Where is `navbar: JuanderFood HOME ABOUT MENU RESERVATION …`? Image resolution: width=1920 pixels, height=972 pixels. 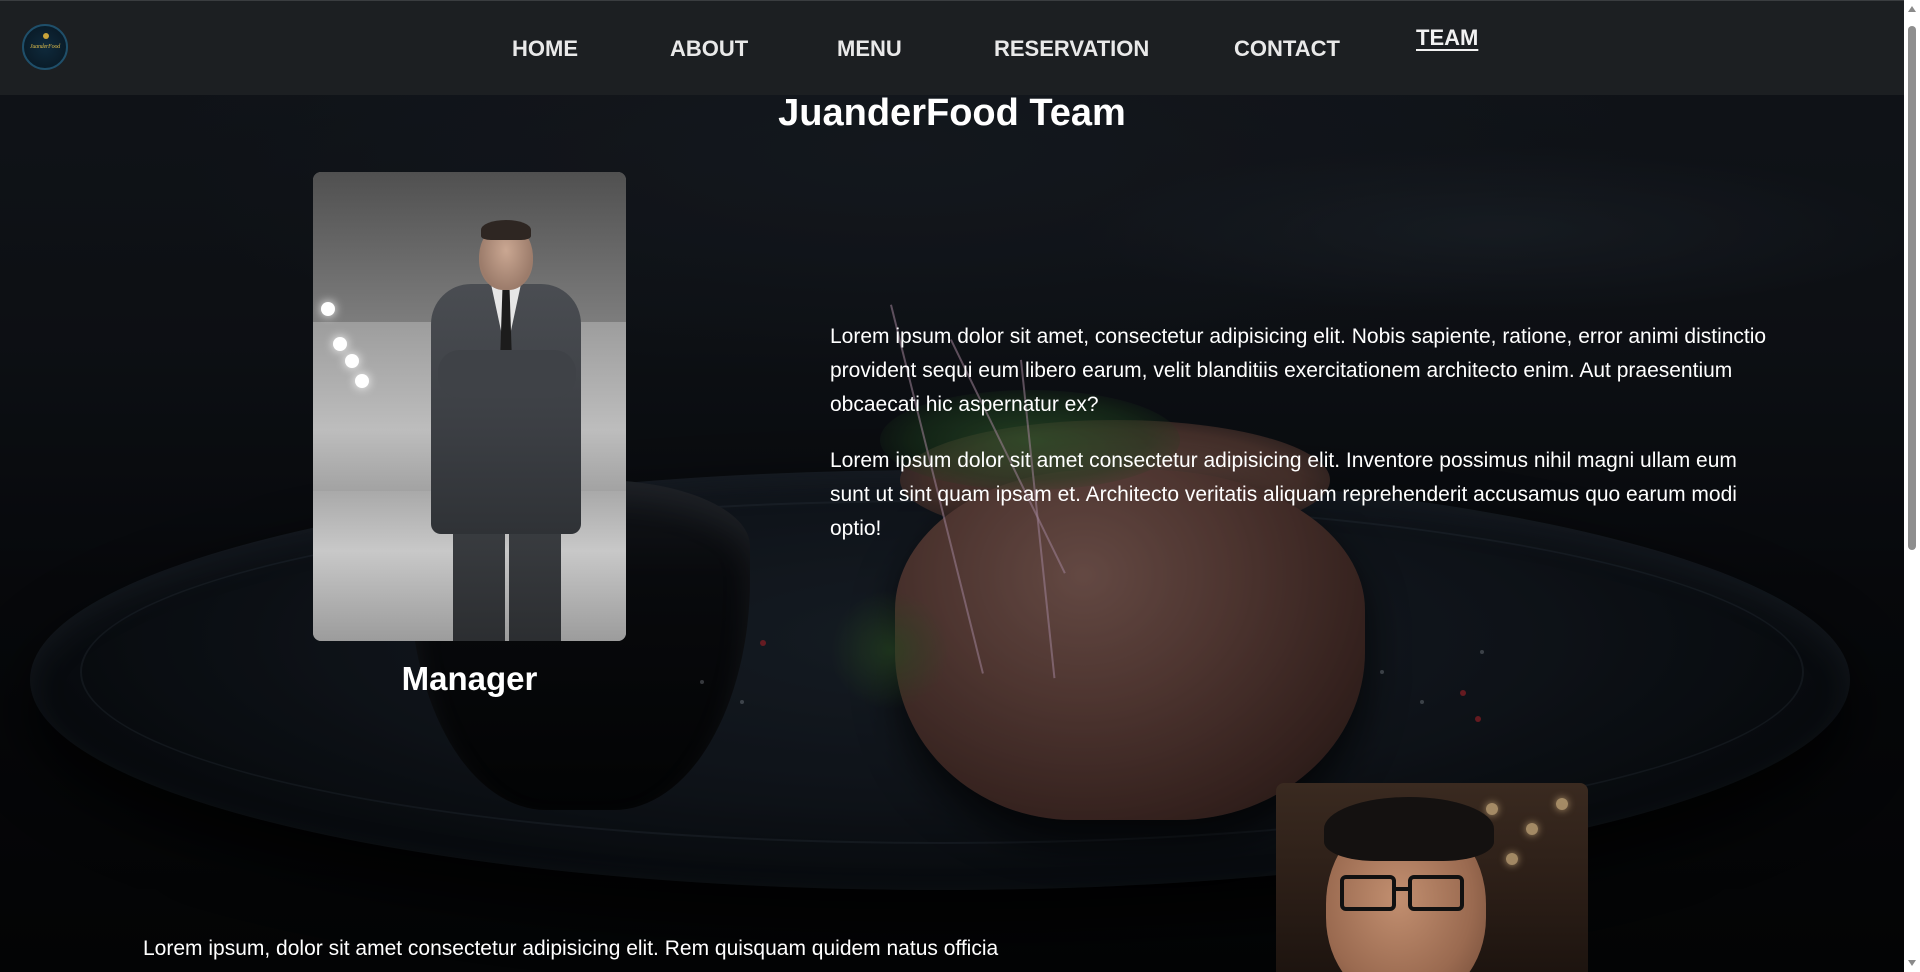 navbar: JuanderFood HOME ABOUT MENU RESERVATION … is located at coordinates (952, 47).